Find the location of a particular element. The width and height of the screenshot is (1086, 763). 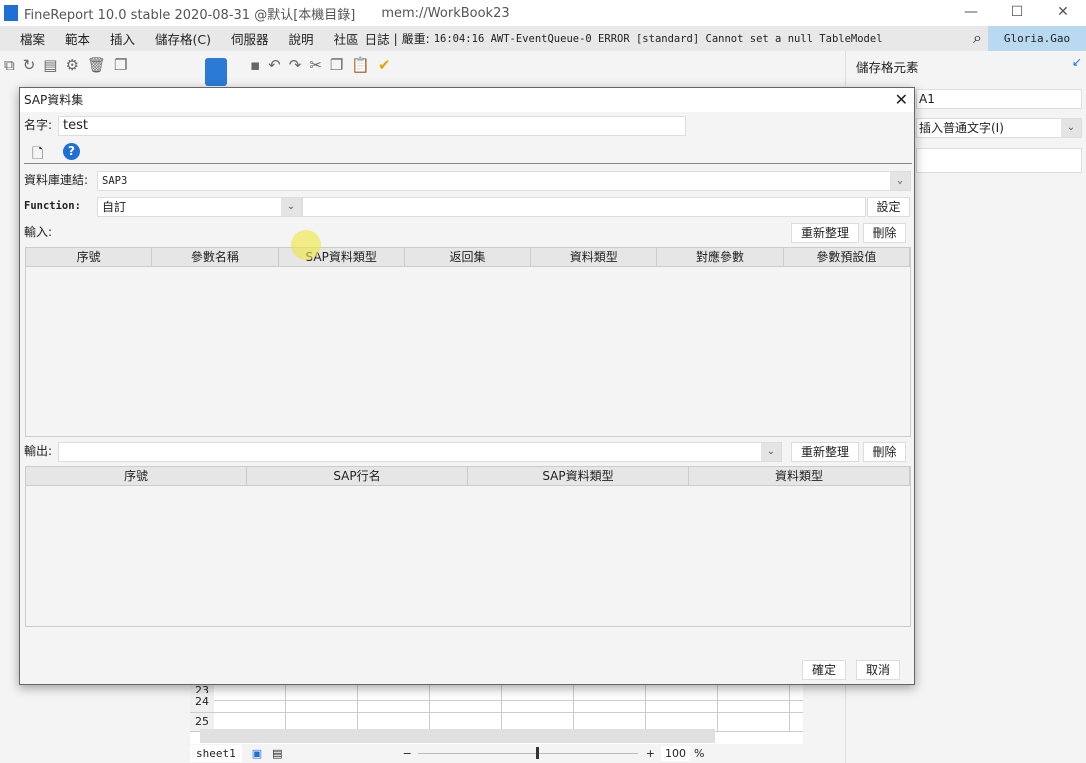

column-header: 返回集 is located at coordinates (468, 257).